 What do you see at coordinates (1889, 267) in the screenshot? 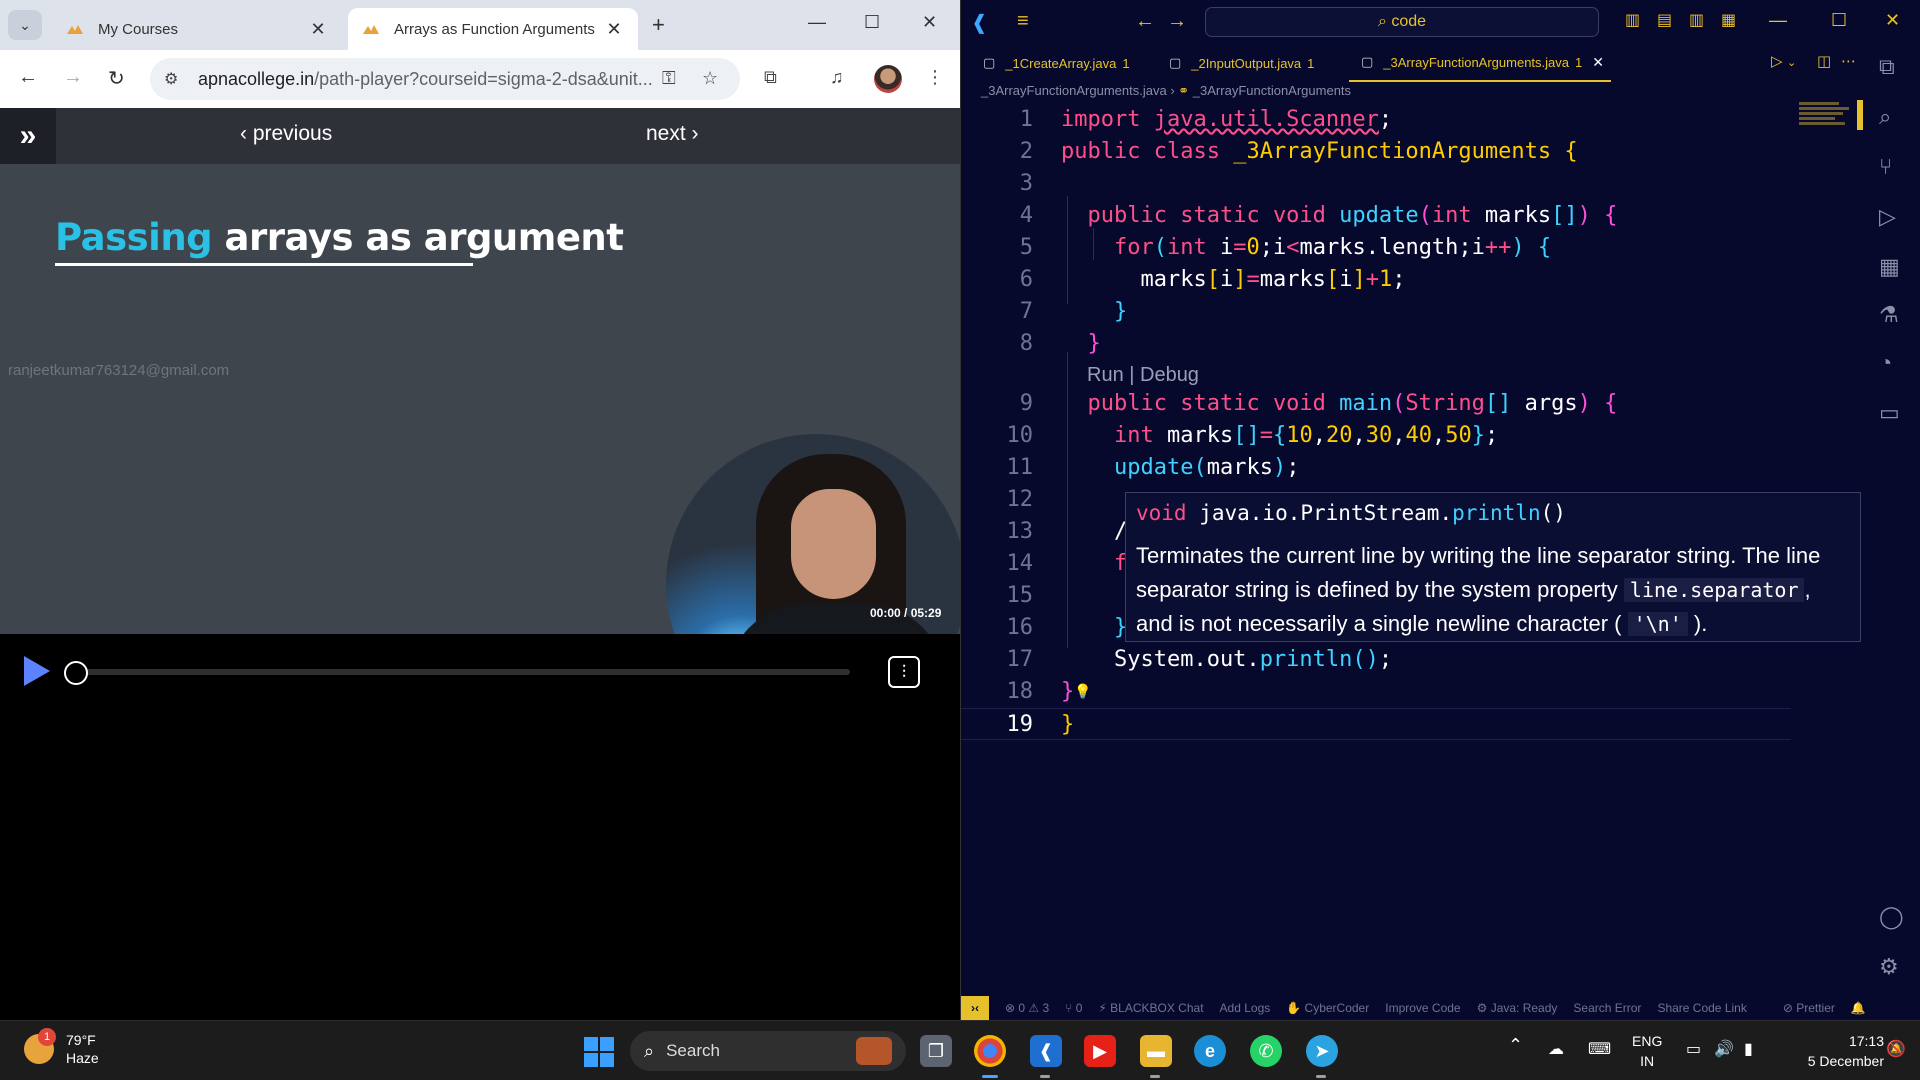
I see `extensions-icon: ▦` at bounding box center [1889, 267].